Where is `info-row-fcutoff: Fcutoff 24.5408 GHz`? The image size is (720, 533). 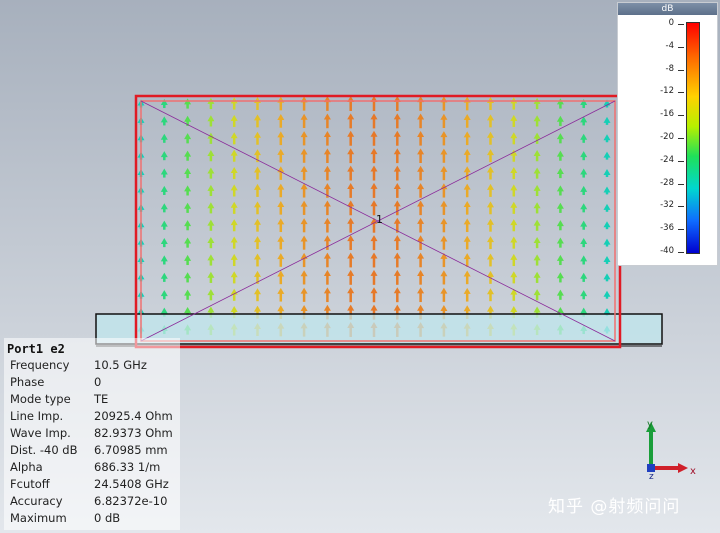
info-row-fcutoff: Fcutoff 24.5408 GHz is located at coordinates (95, 485).